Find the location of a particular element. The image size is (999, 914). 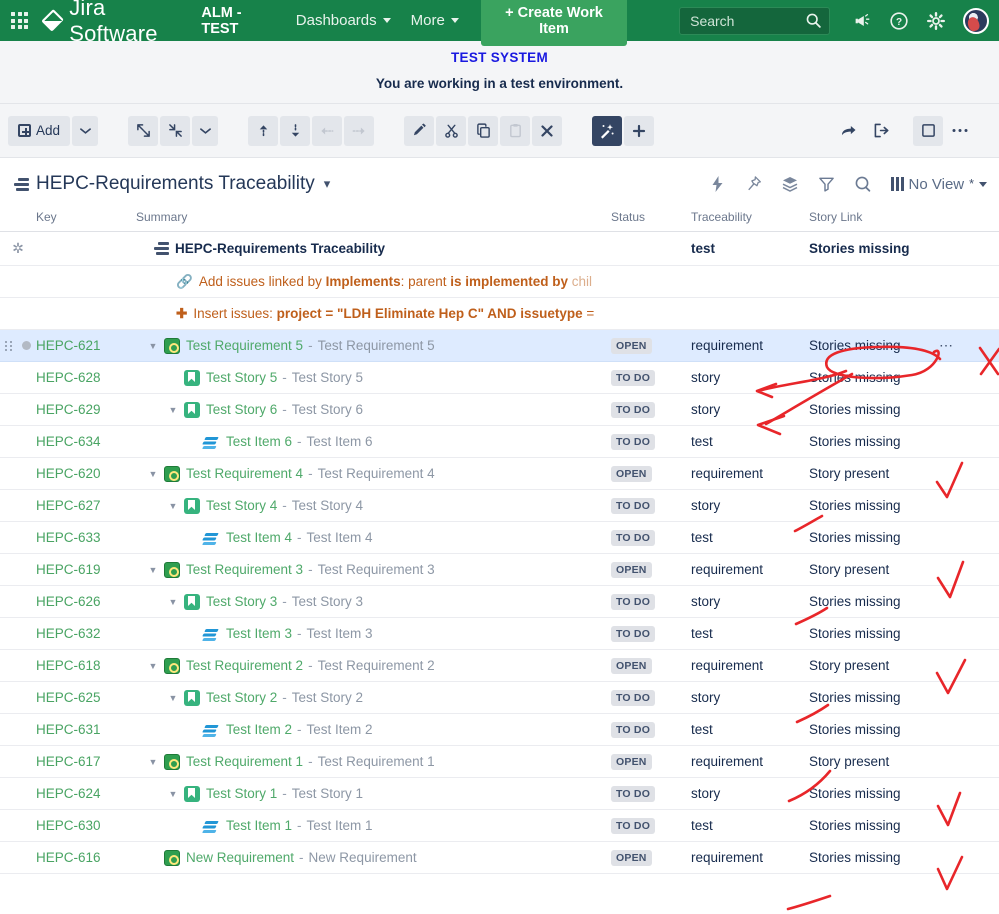

megaphone-icon is located at coordinates (862, 21).